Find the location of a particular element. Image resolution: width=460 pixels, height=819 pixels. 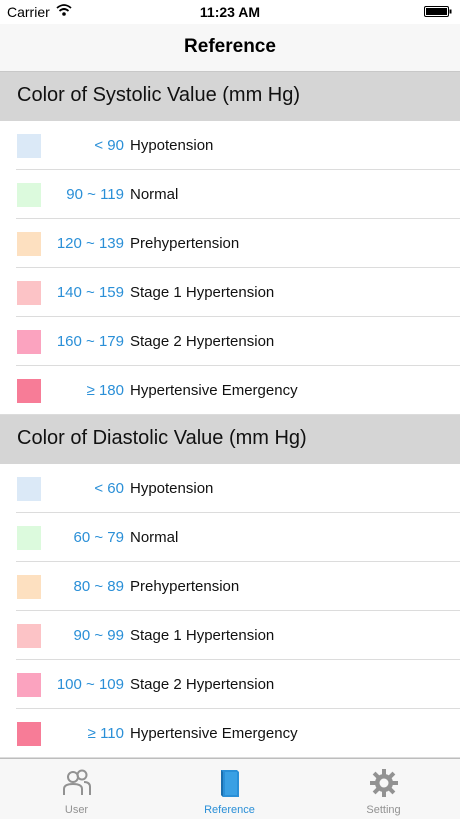

table-row: 90 ~ 99 Stage 1 Hypertension is located at coordinates (230, 635).